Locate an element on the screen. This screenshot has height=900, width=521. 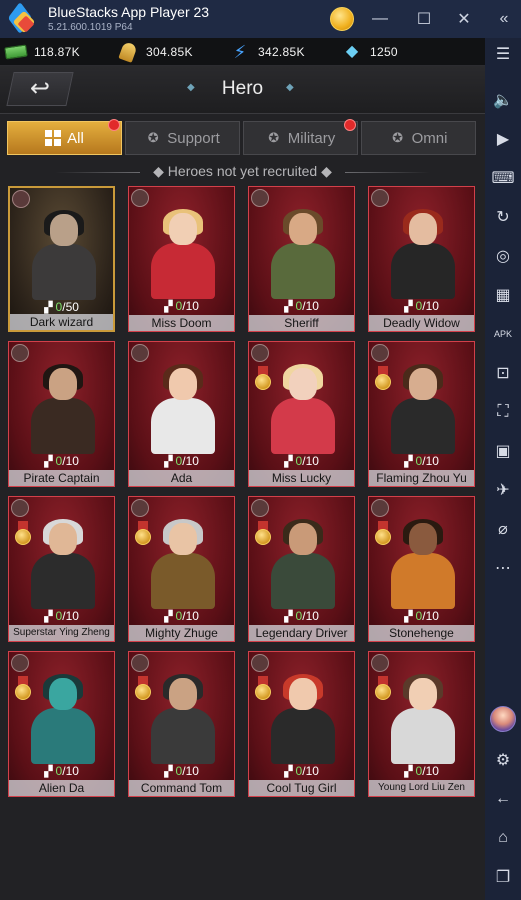
hero-card: ▞ 0/10 Ada is located at coordinates (181, 414).